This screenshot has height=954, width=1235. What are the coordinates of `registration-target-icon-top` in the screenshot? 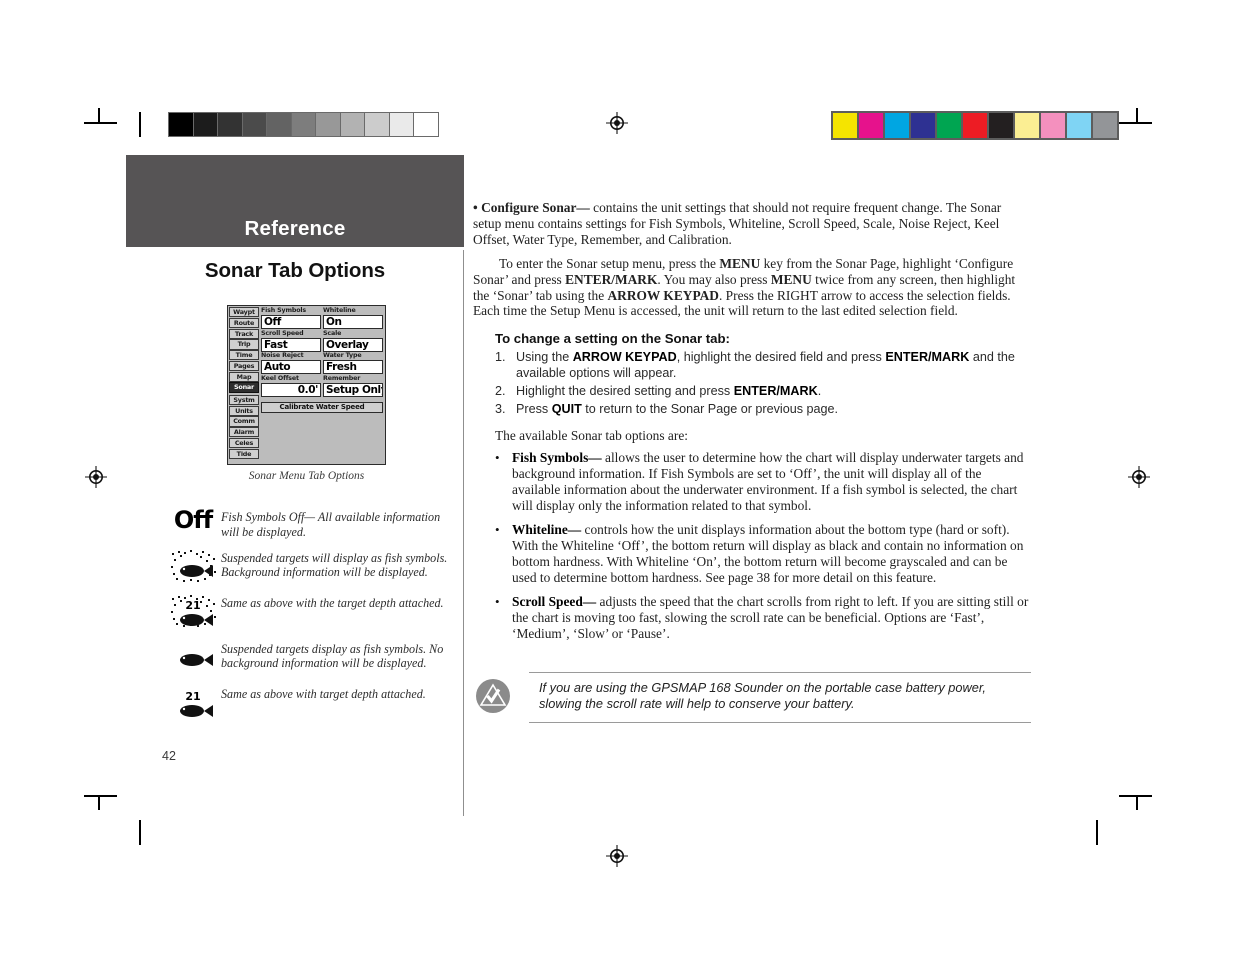 It's located at (617, 123).